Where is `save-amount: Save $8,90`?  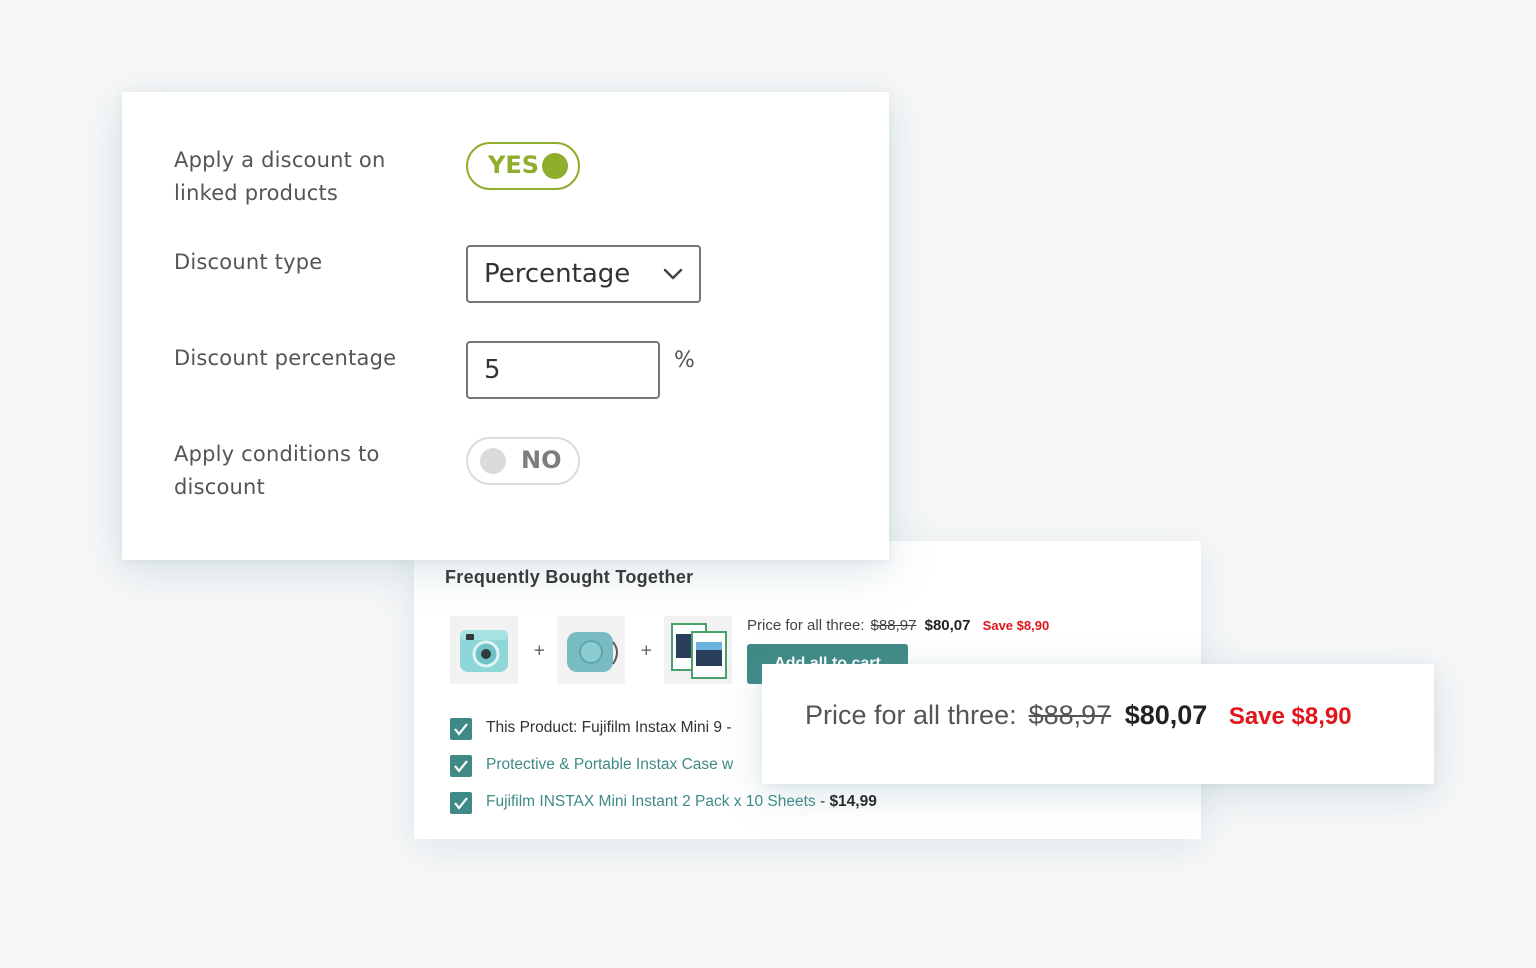
save-amount: Save $8,90 is located at coordinates (1016, 625).